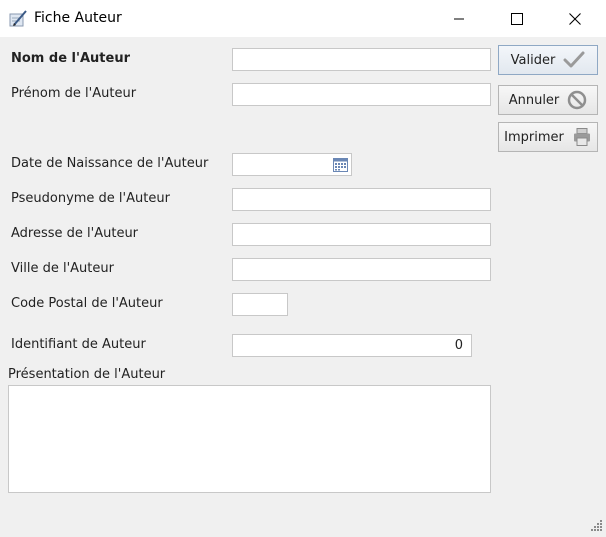  I want to click on imprimer-button-label: Imprimer, so click(534, 137).